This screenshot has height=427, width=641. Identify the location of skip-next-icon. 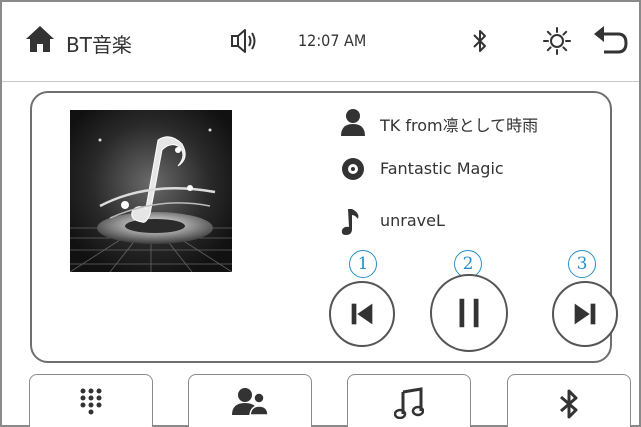
(585, 314).